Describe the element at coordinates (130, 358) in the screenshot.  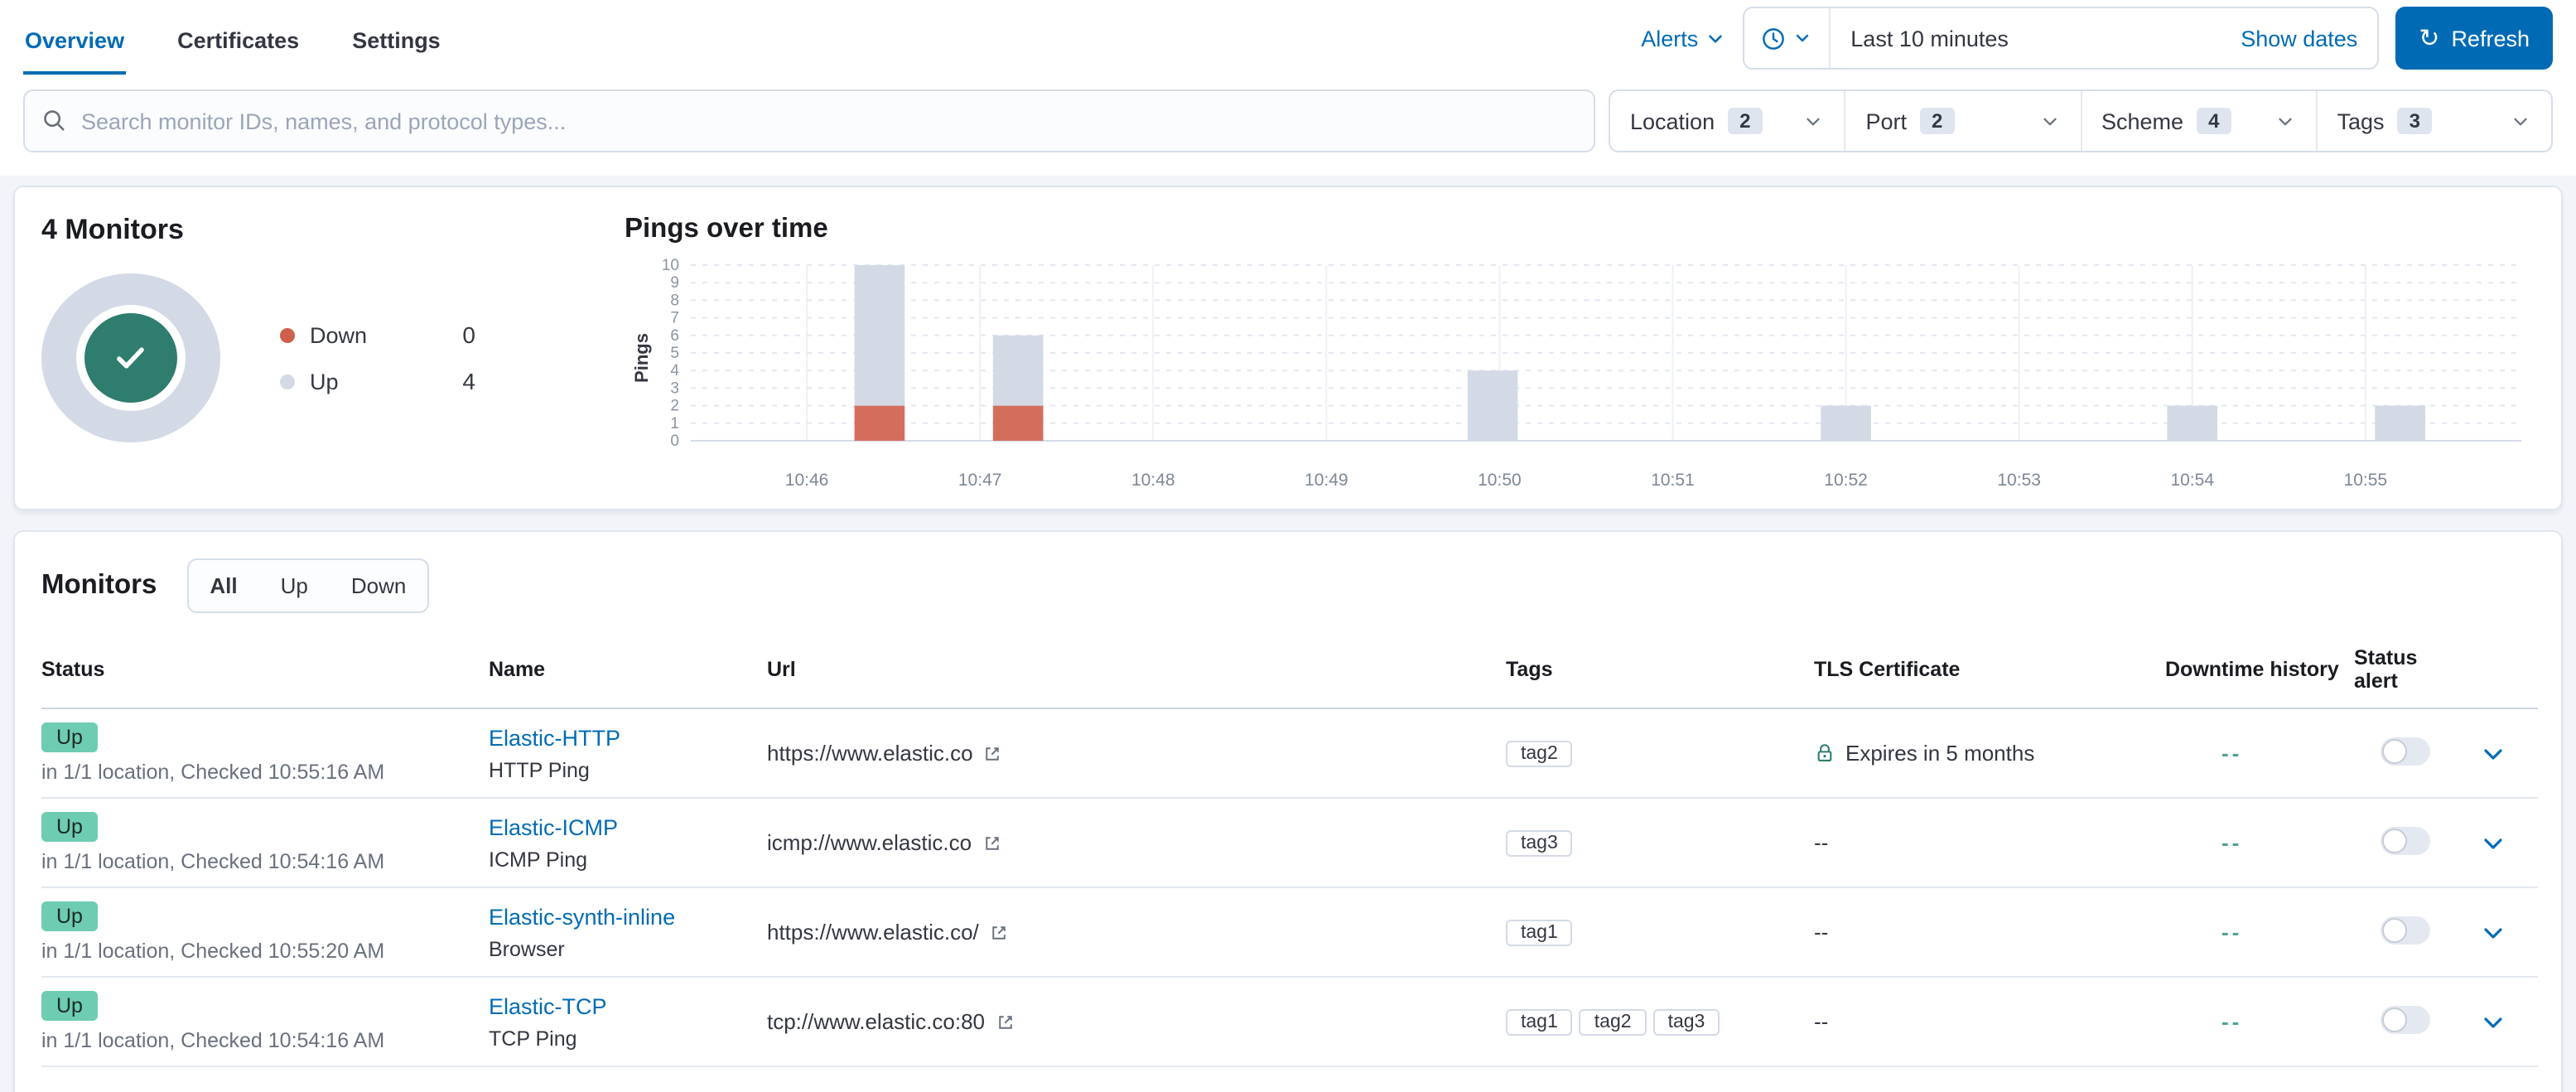
I see `check-icon` at that location.